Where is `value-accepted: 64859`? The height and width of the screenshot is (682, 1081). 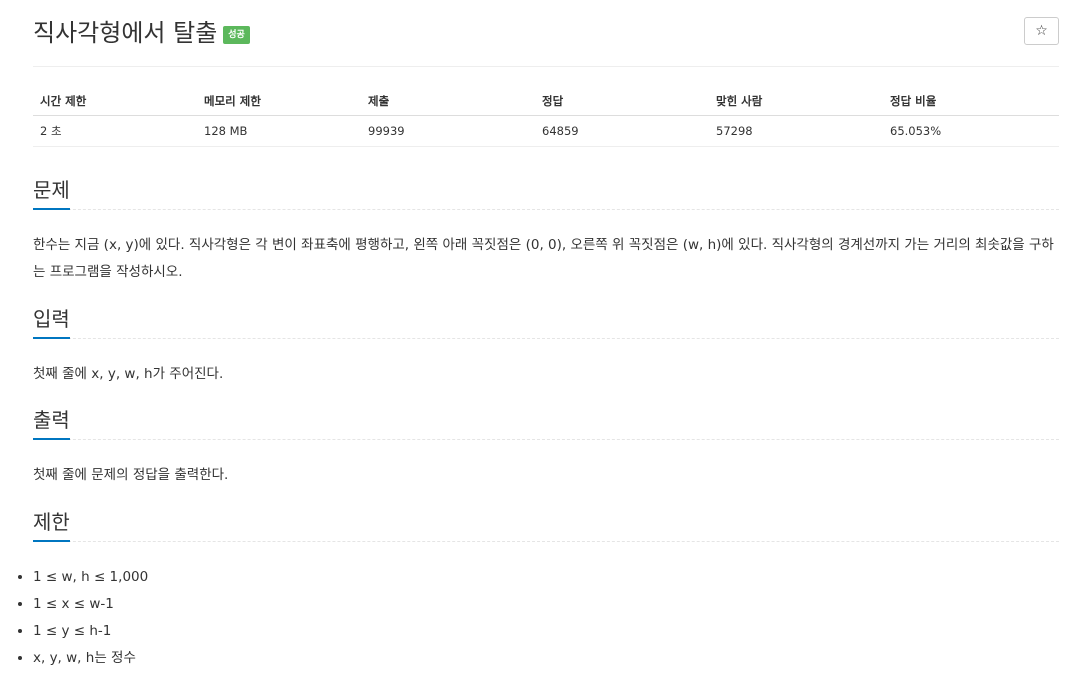
value-accepted: 64859 is located at coordinates (622, 131).